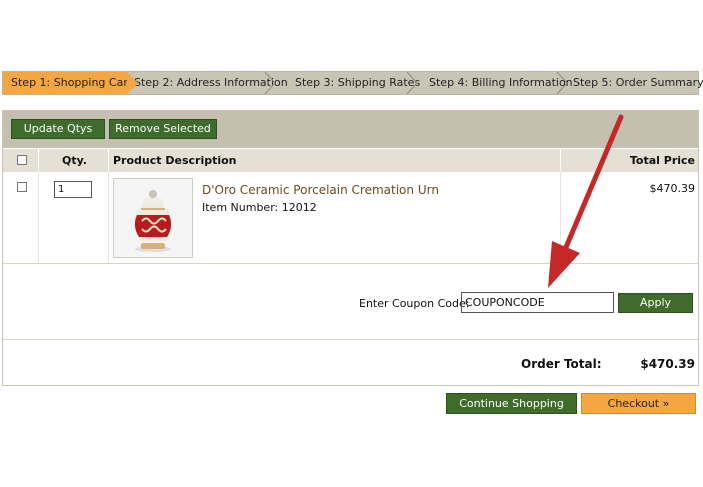 The width and height of the screenshot is (703, 487). I want to click on order-total-value: $470.39, so click(667, 364).